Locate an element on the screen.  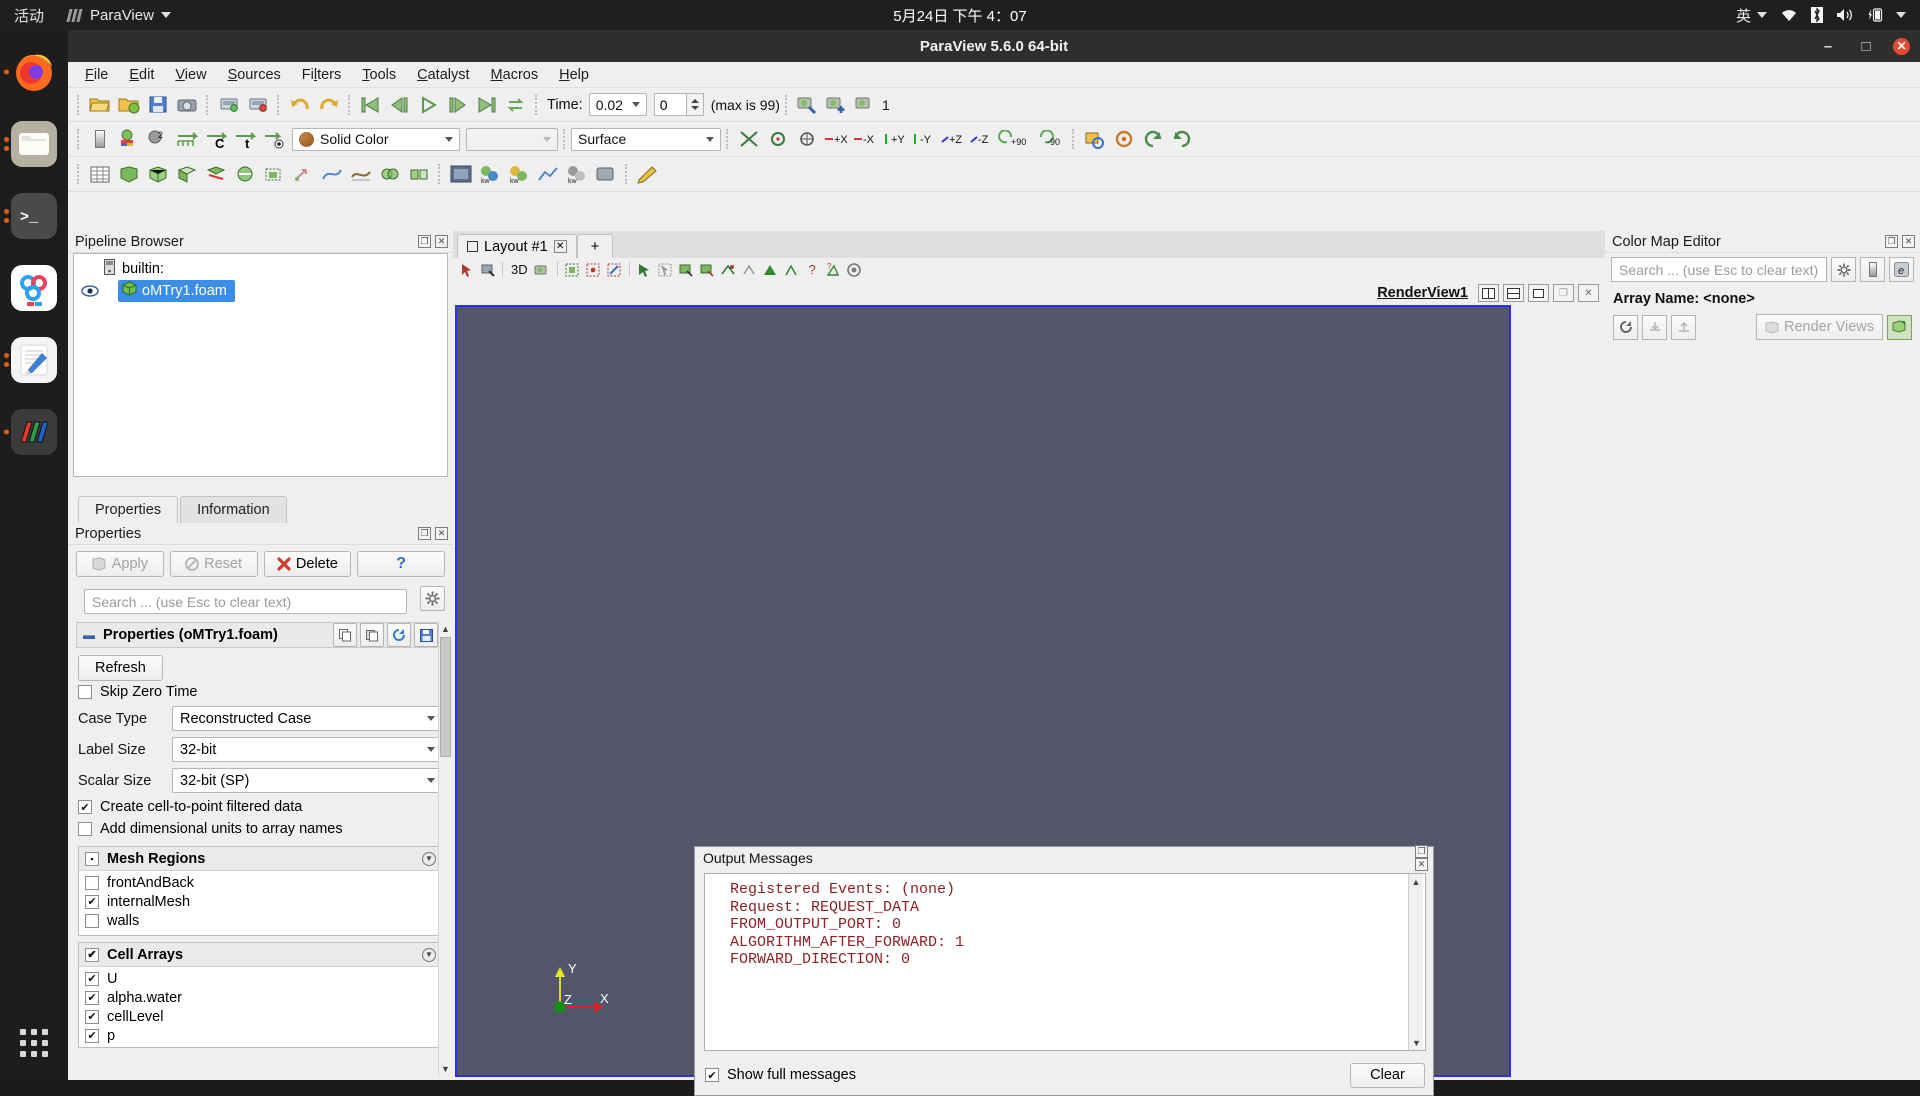
rotate-camera-icon is located at coordinates (1123, 139).